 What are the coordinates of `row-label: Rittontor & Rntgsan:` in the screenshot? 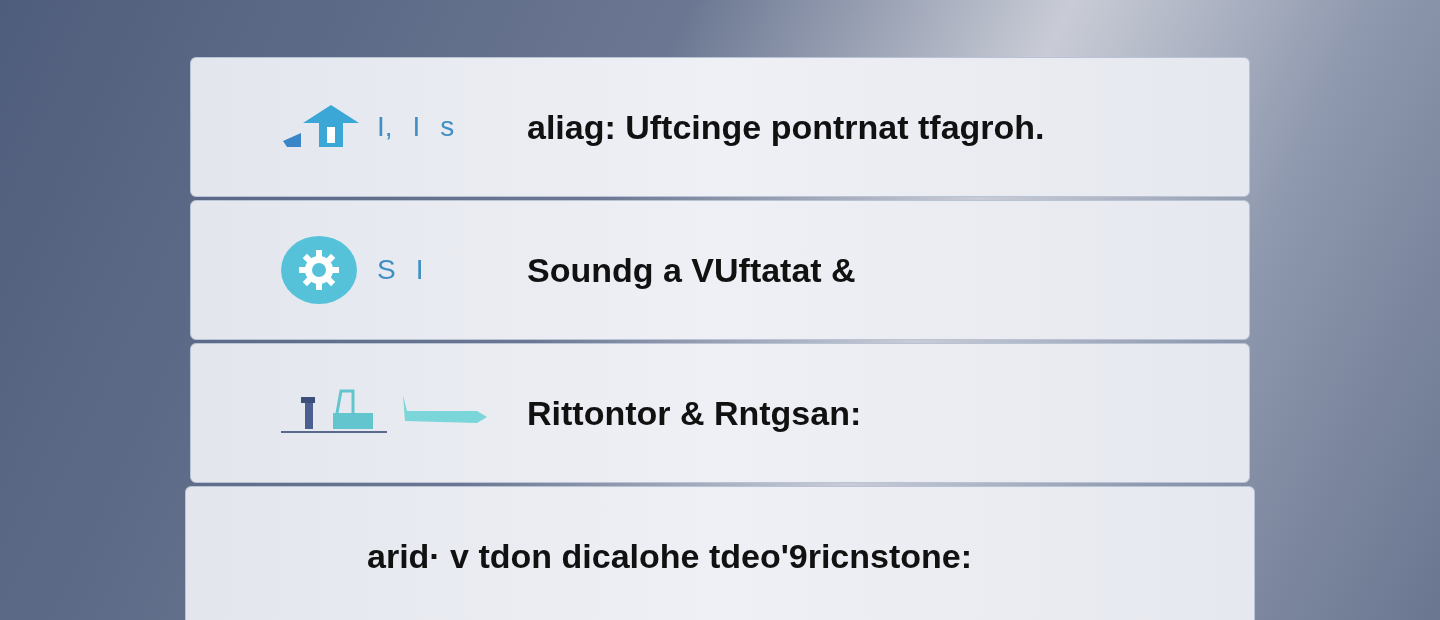 It's located at (694, 413).